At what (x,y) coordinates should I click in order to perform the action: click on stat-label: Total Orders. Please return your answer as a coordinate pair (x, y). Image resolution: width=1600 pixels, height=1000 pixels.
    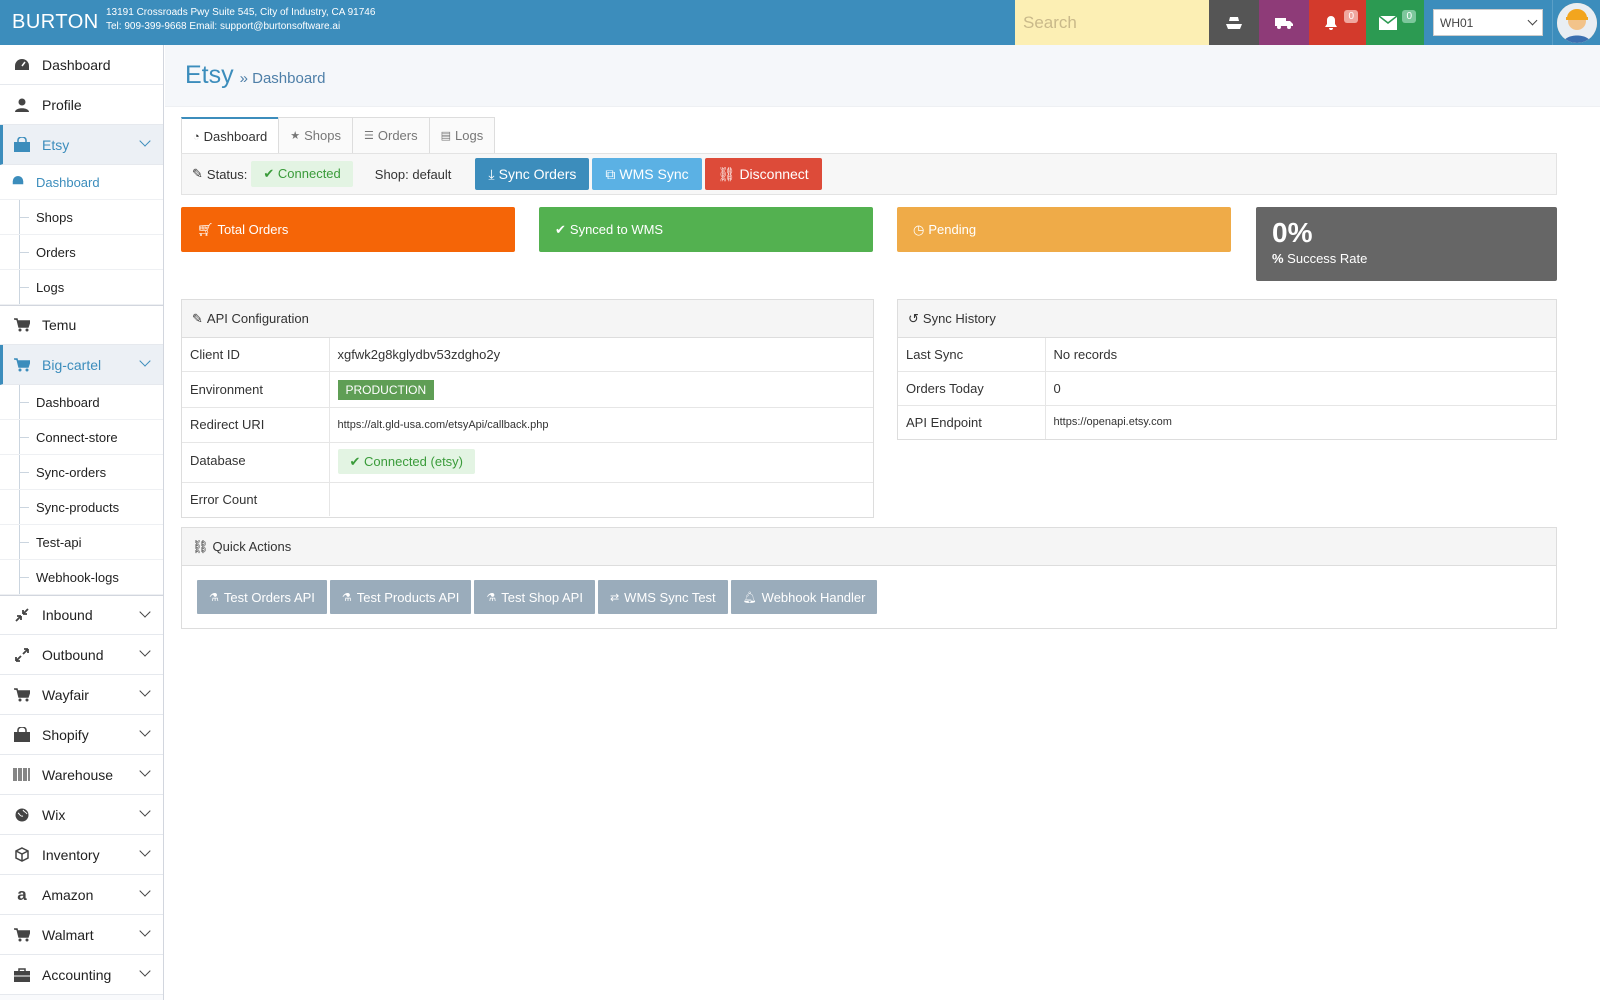
    Looking at the image, I should click on (253, 229).